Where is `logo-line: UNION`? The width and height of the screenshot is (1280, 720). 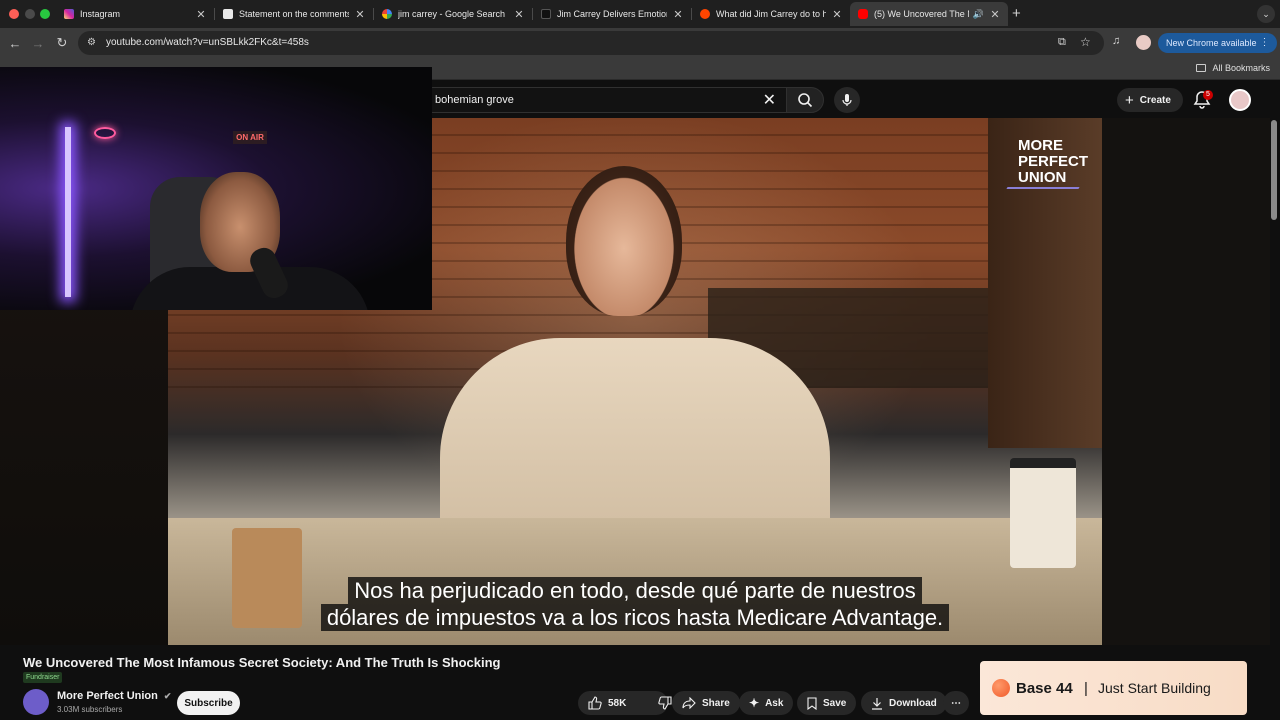 logo-line: UNION is located at coordinates (1042, 177).